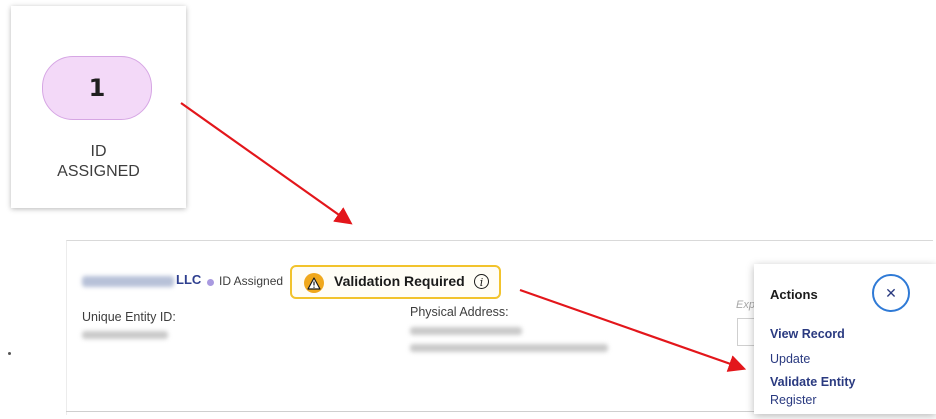 This screenshot has width=936, height=419. I want to click on arrow-badge-to-validate, so click(633, 330).